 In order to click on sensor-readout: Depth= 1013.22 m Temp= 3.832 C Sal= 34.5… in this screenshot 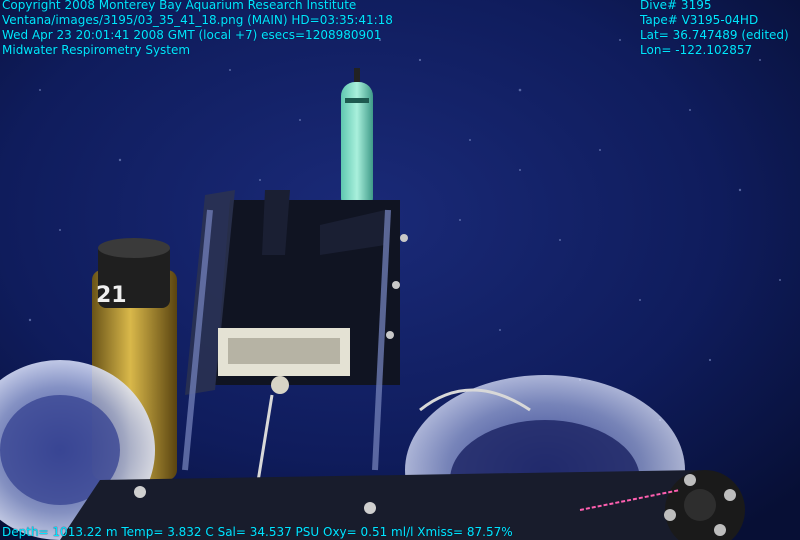, I will do `click(257, 532)`.